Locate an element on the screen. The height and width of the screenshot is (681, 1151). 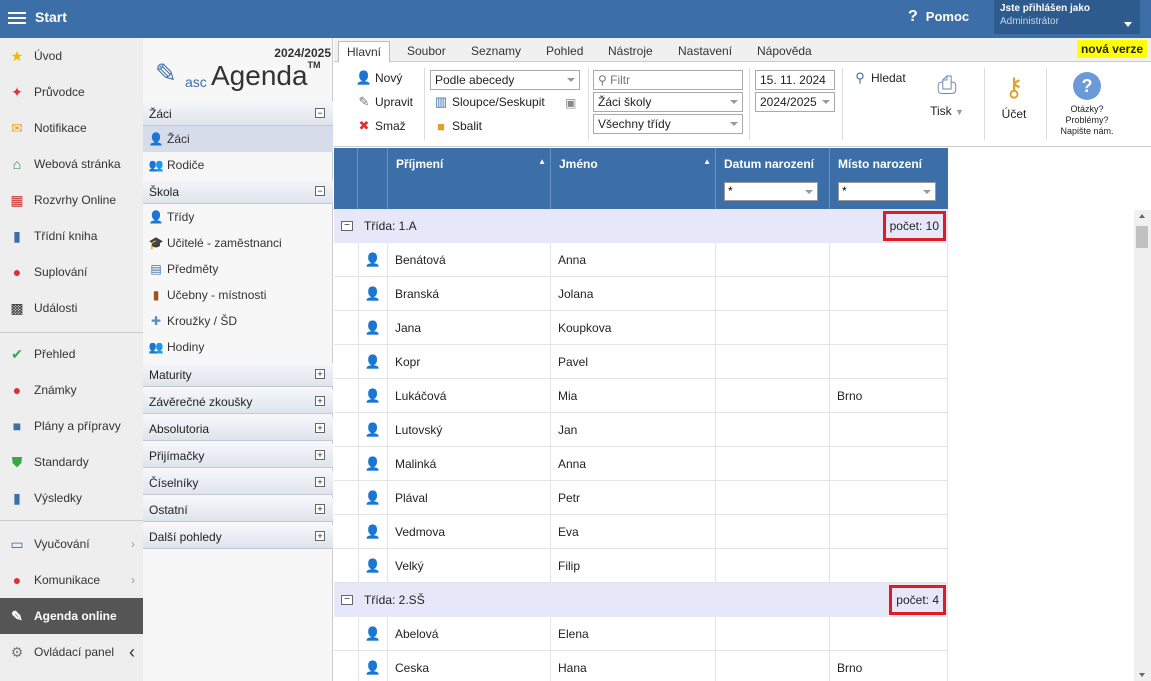
table-row: 👤 Plával Petr is located at coordinates (641, 498).